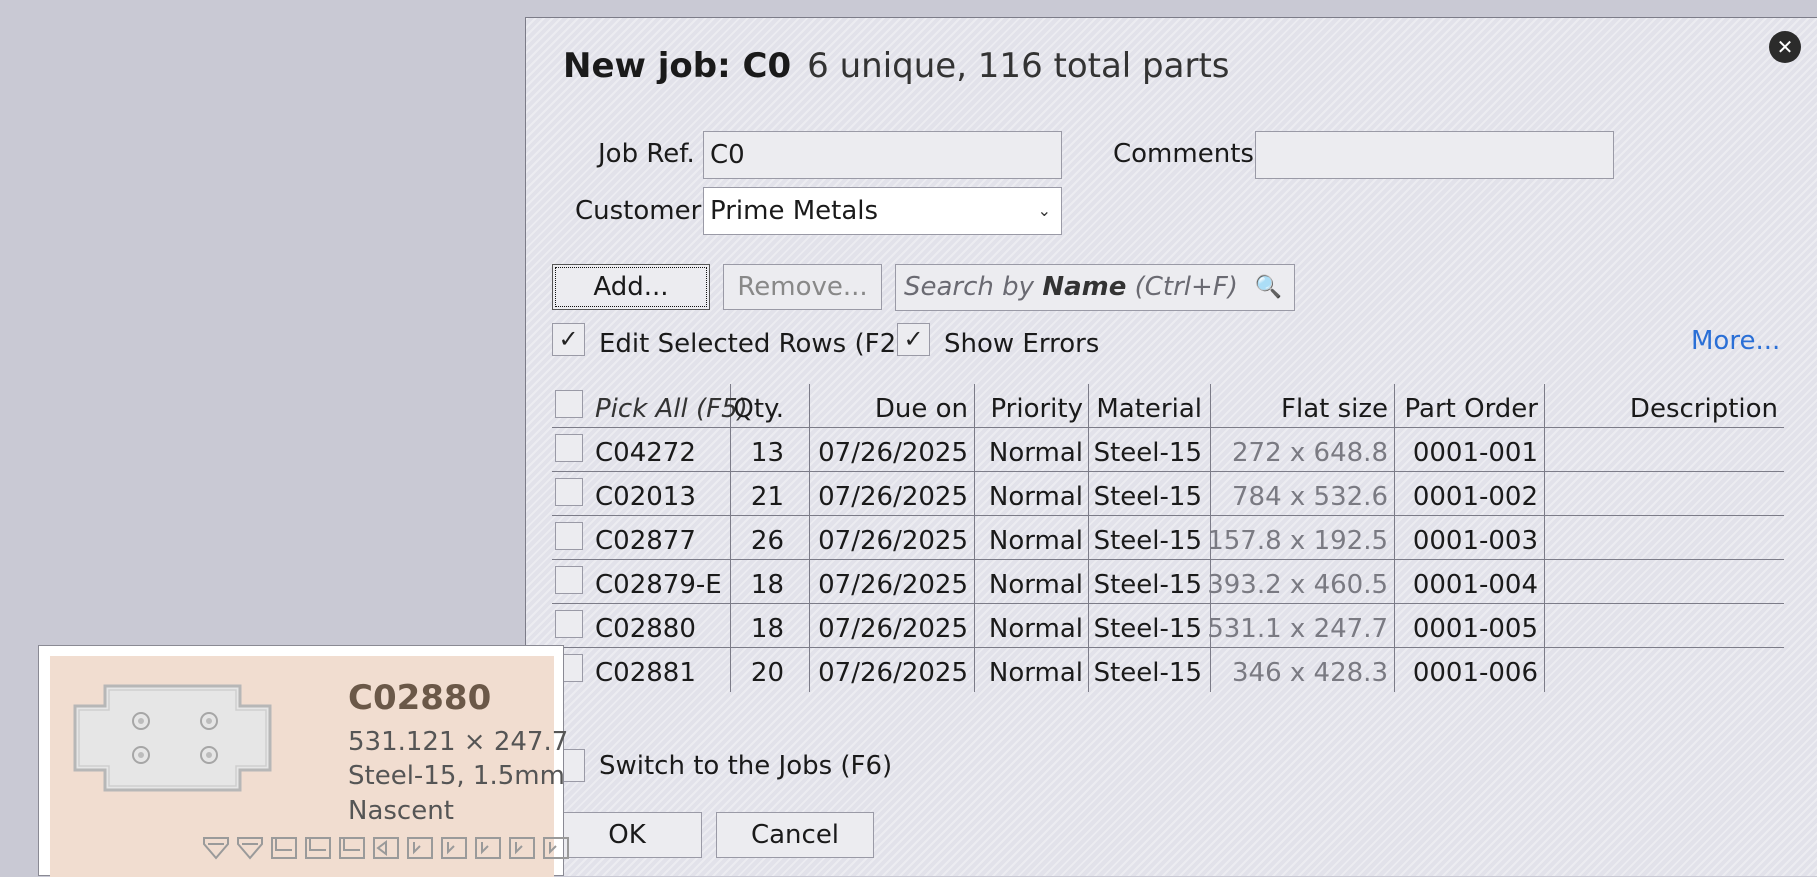 This screenshot has height=877, width=1817. I want to click on row-part-order: 0001-006, so click(1475, 673).